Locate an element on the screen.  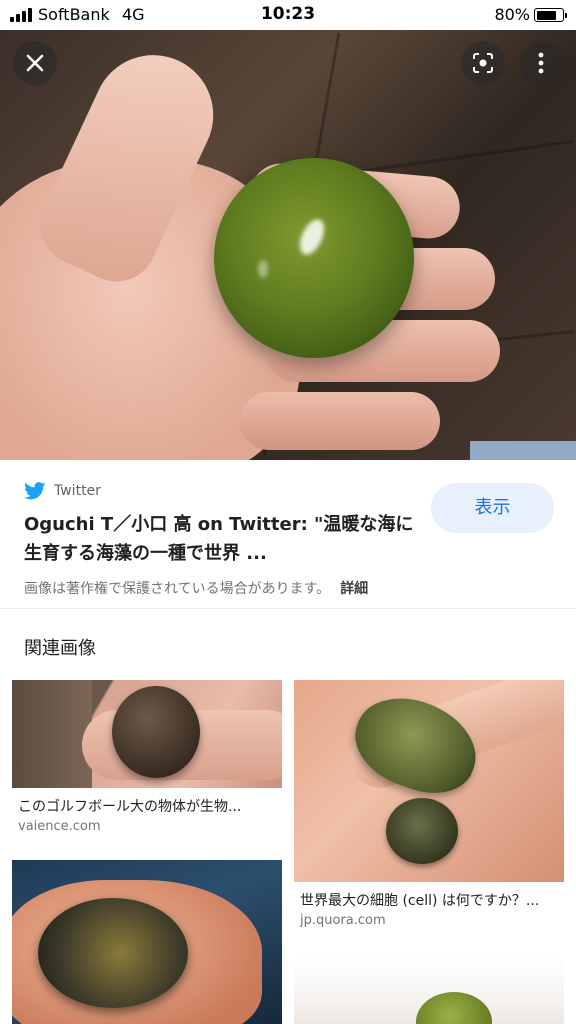
clock: 10:23 is located at coordinates (288, 14).